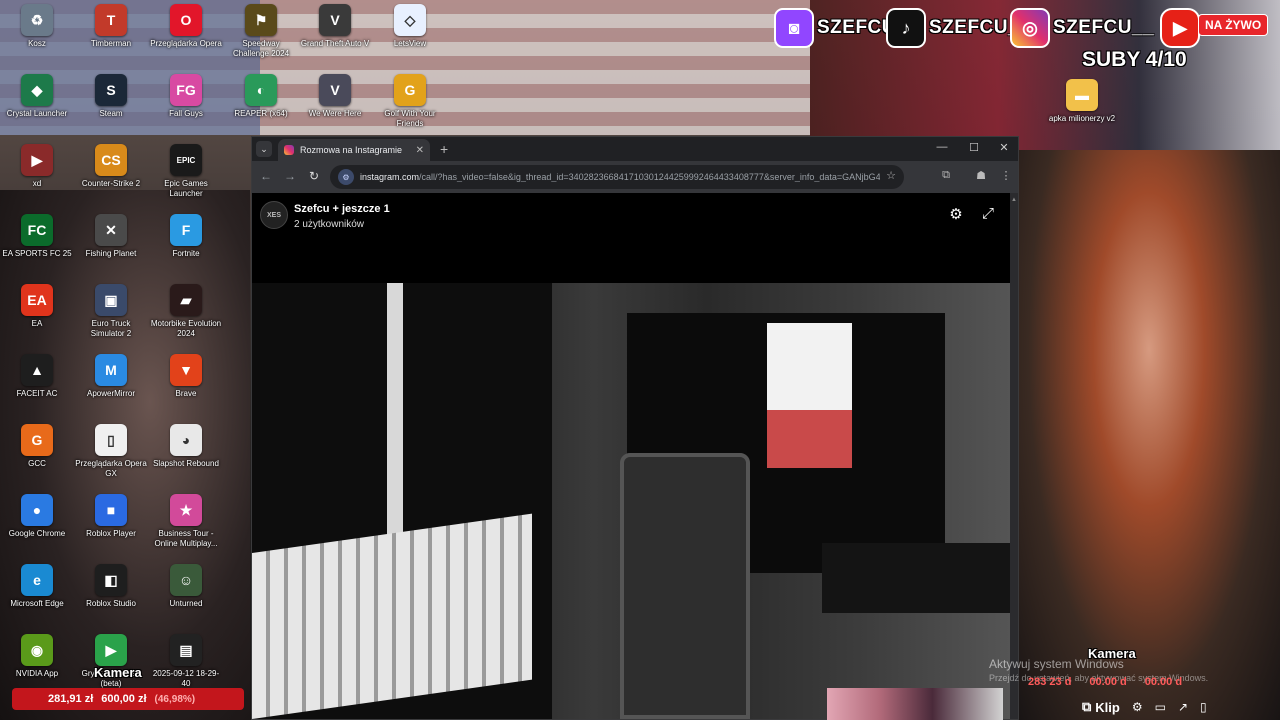  I want to click on desktop-icon: ◐ REAPER (x64), so click(261, 96).